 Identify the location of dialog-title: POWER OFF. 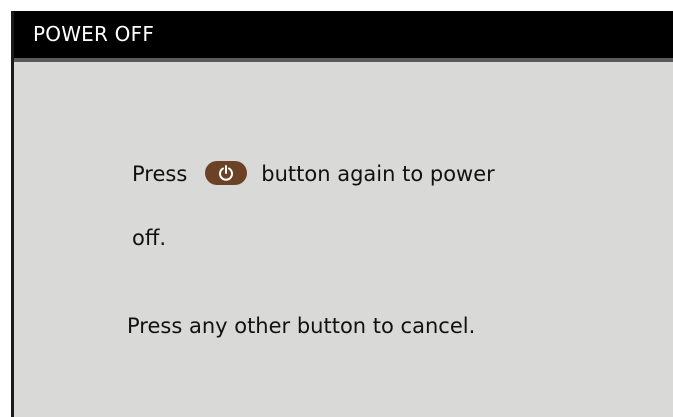
(343, 34).